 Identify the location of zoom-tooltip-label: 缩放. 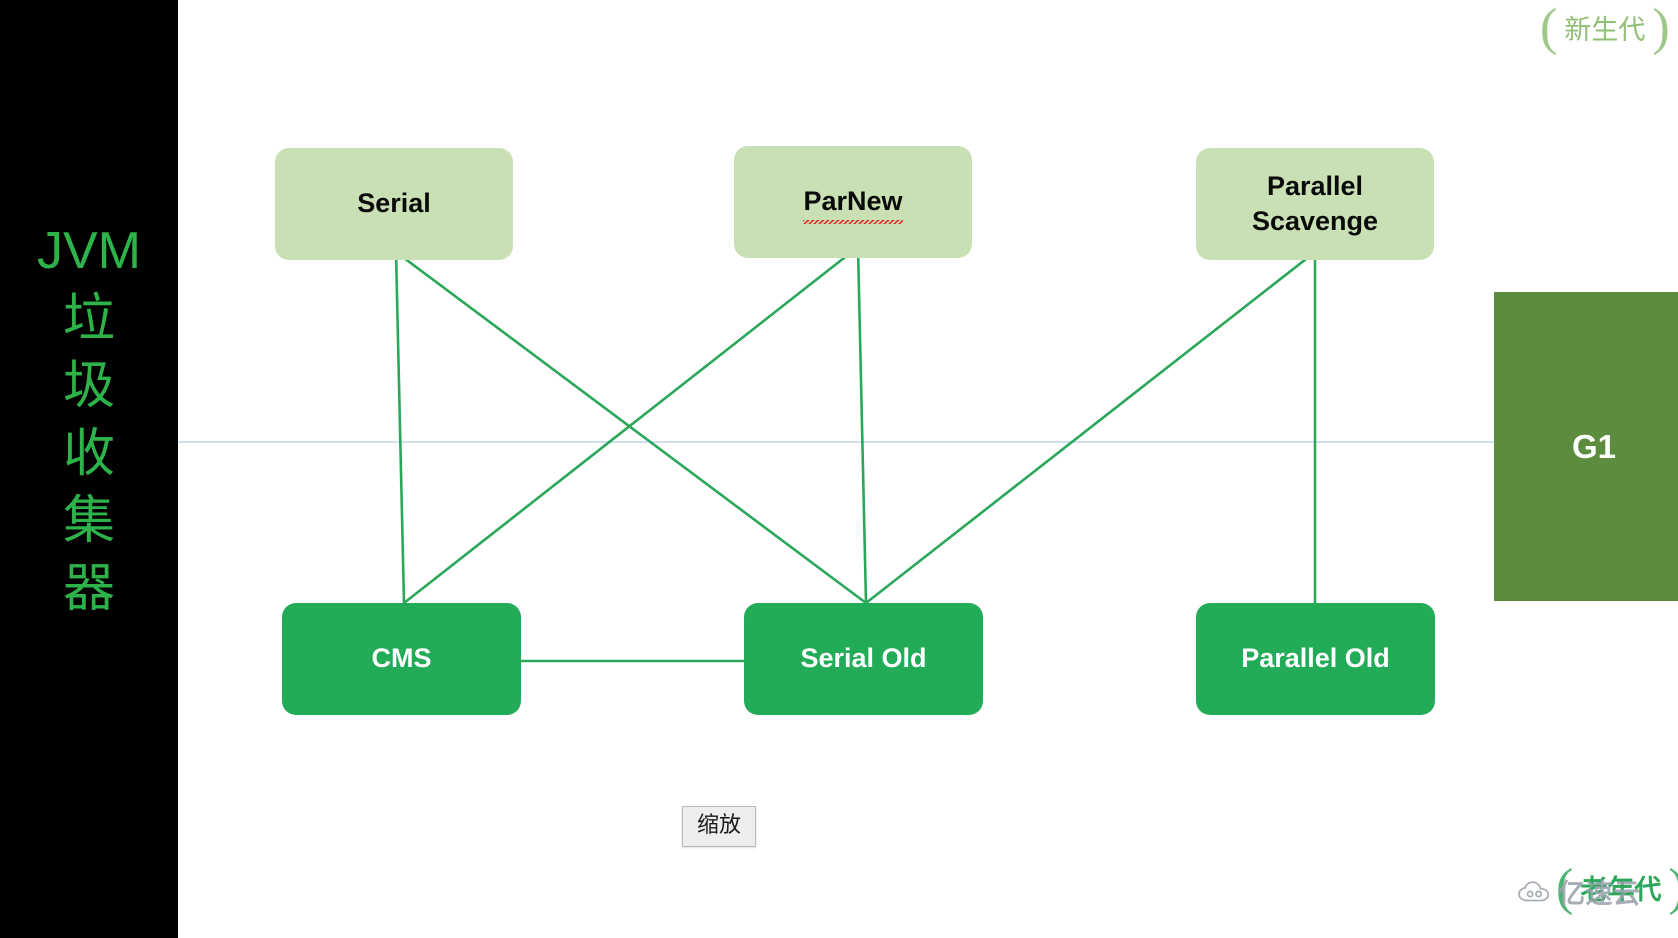
(719, 824).